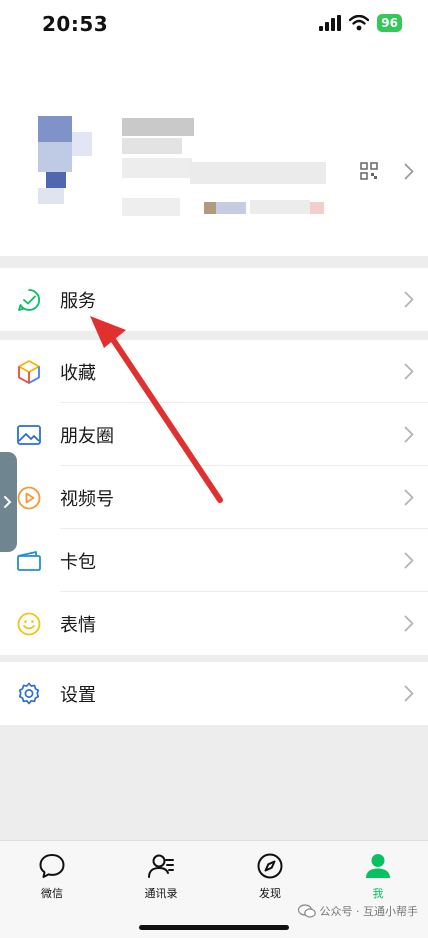 This screenshot has width=428, height=938. I want to click on tab-chats: 微信, so click(52, 876).